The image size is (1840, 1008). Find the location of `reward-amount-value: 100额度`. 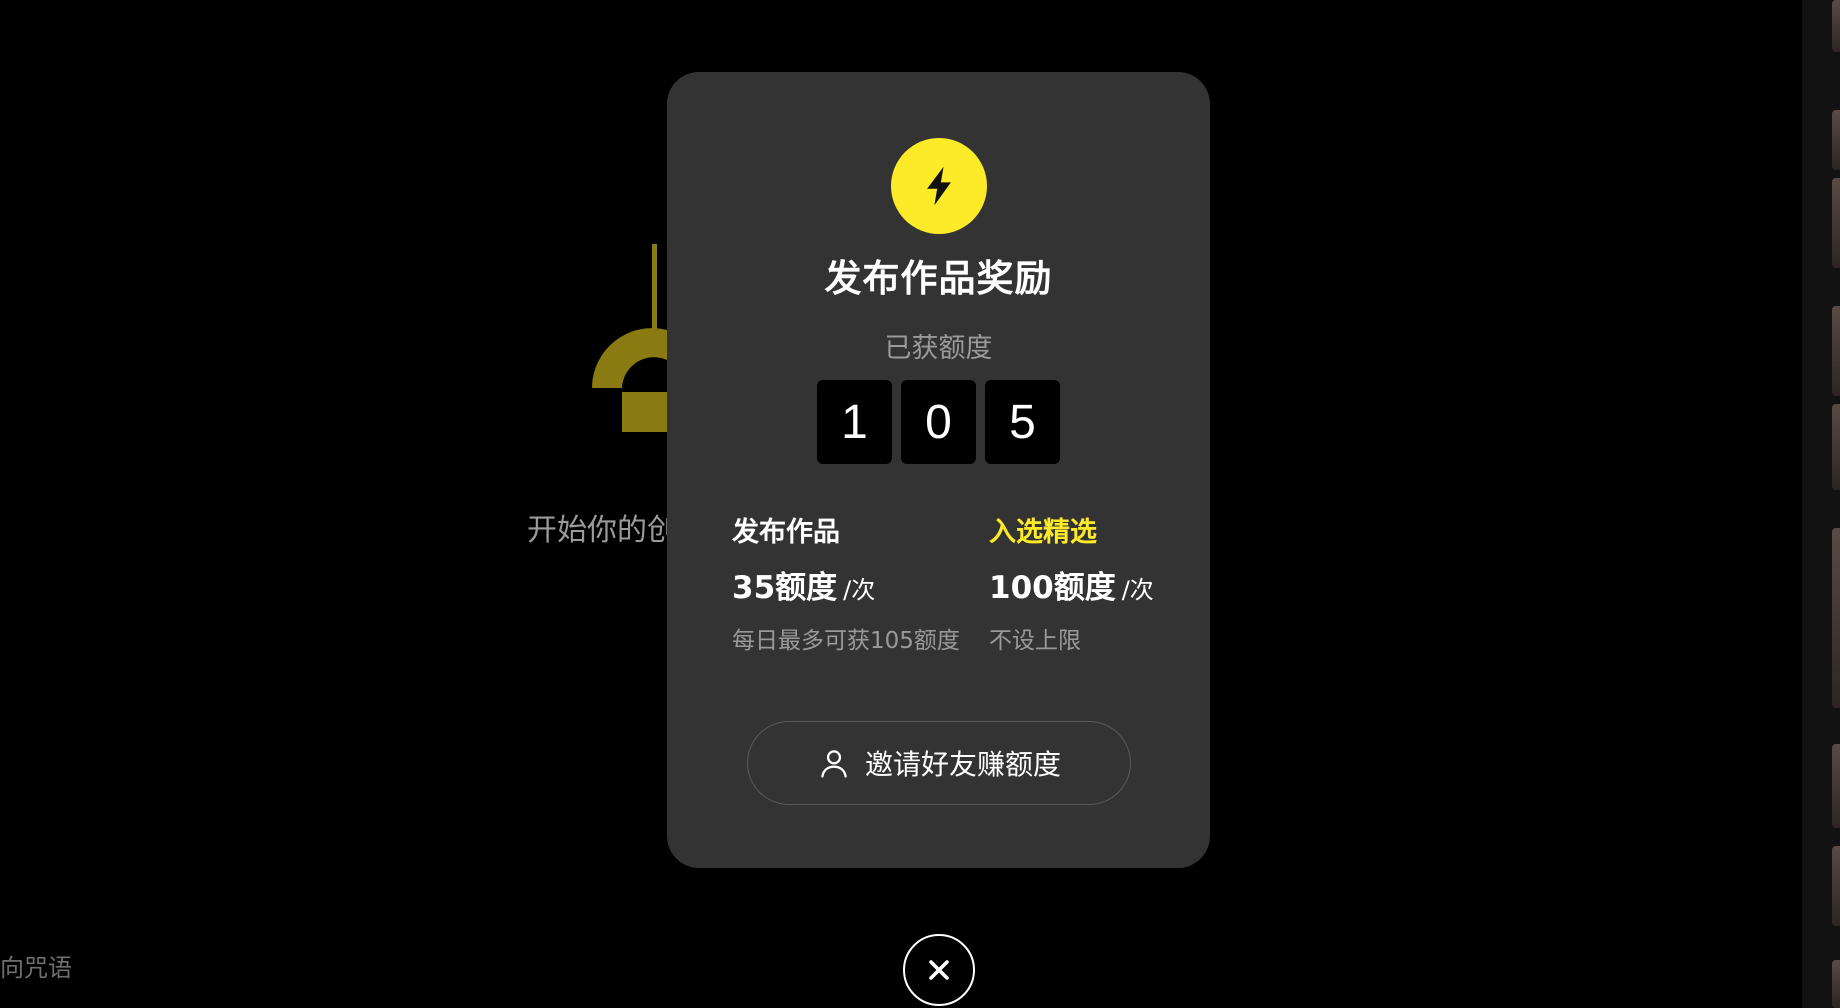

reward-amount-value: 100额度 is located at coordinates (1052, 588).